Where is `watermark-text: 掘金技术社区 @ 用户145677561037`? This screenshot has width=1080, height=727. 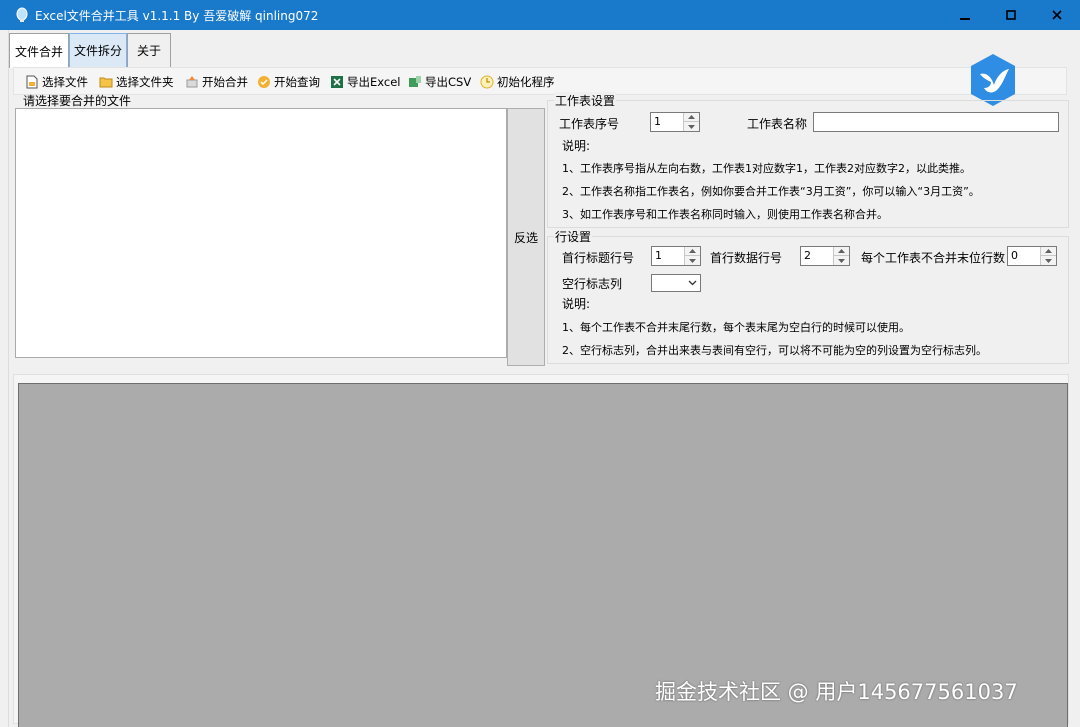
watermark-text: 掘金技术社区 @ 用户145677561037 is located at coordinates (836, 692).